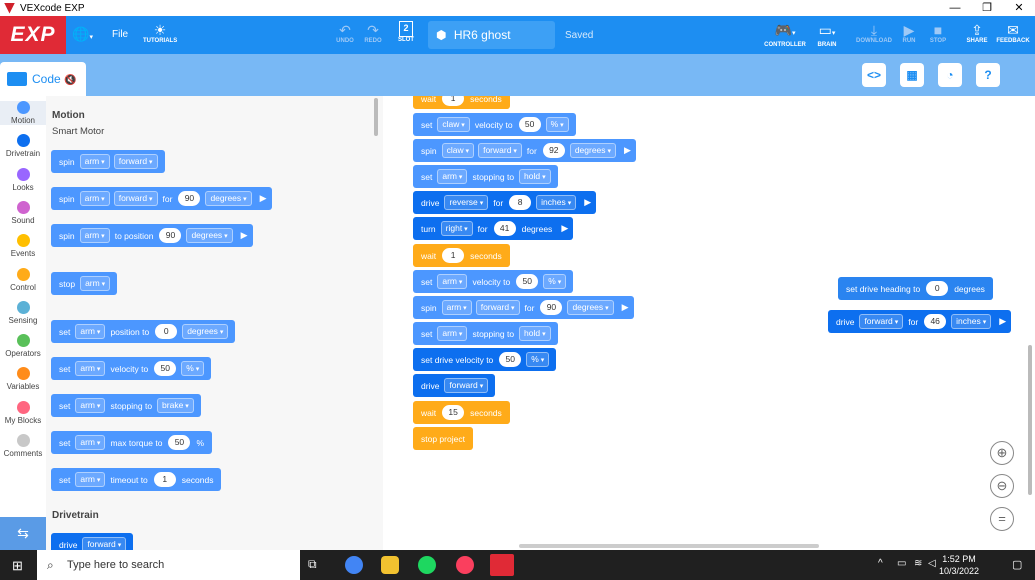 This screenshot has height=580, width=1035. What do you see at coordinates (135, 161) in the screenshot?
I see `direction-dropdown: forward` at bounding box center [135, 161].